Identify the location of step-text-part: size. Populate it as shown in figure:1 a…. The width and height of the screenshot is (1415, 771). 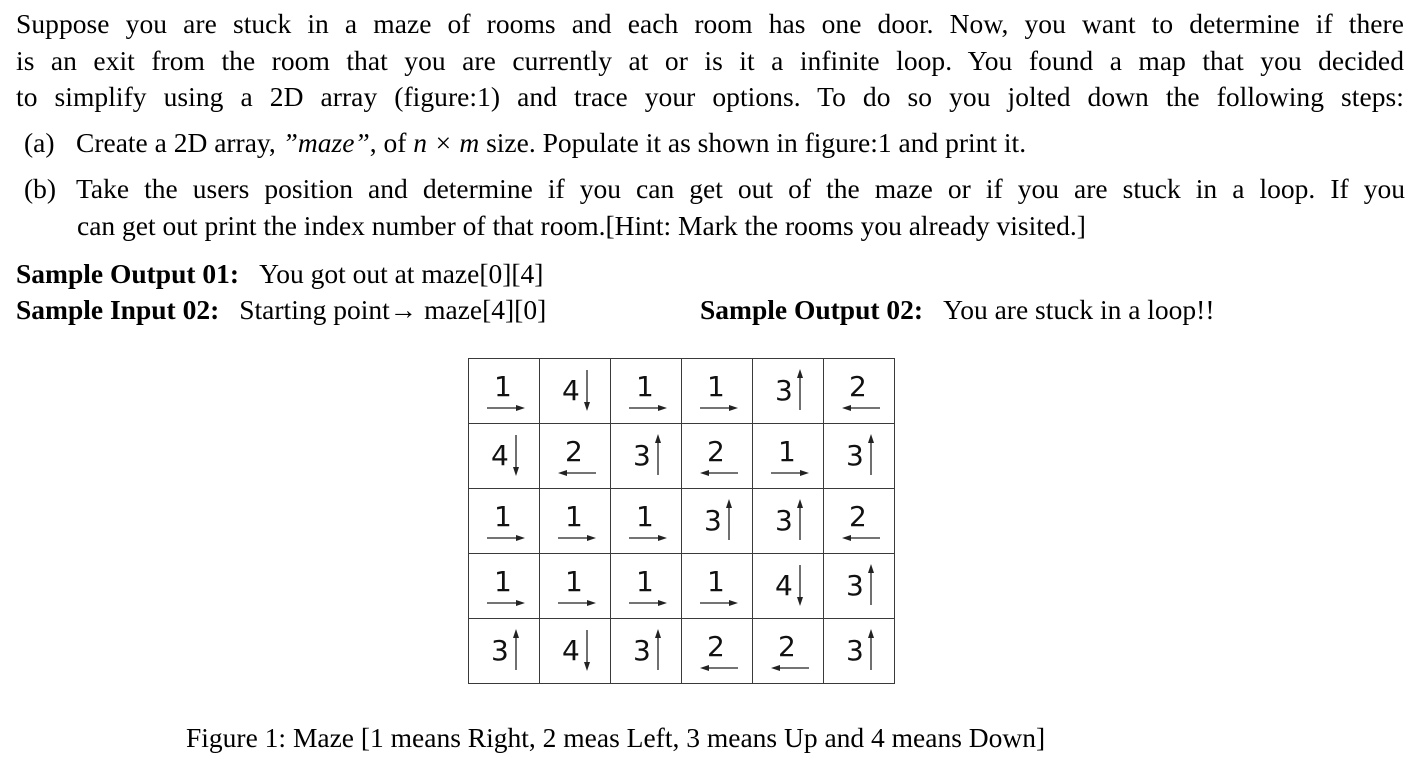
(753, 142).